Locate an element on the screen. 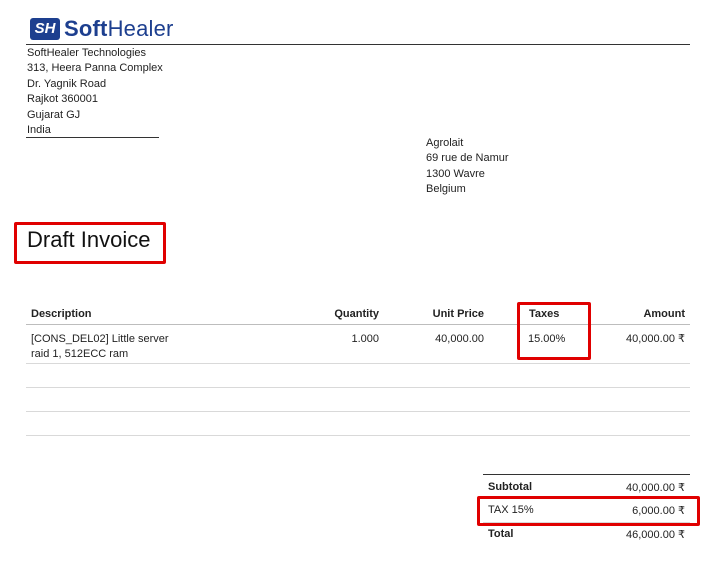 The width and height of the screenshot is (719, 562). total-value: 46,000.00 ₹ is located at coordinates (655, 535).